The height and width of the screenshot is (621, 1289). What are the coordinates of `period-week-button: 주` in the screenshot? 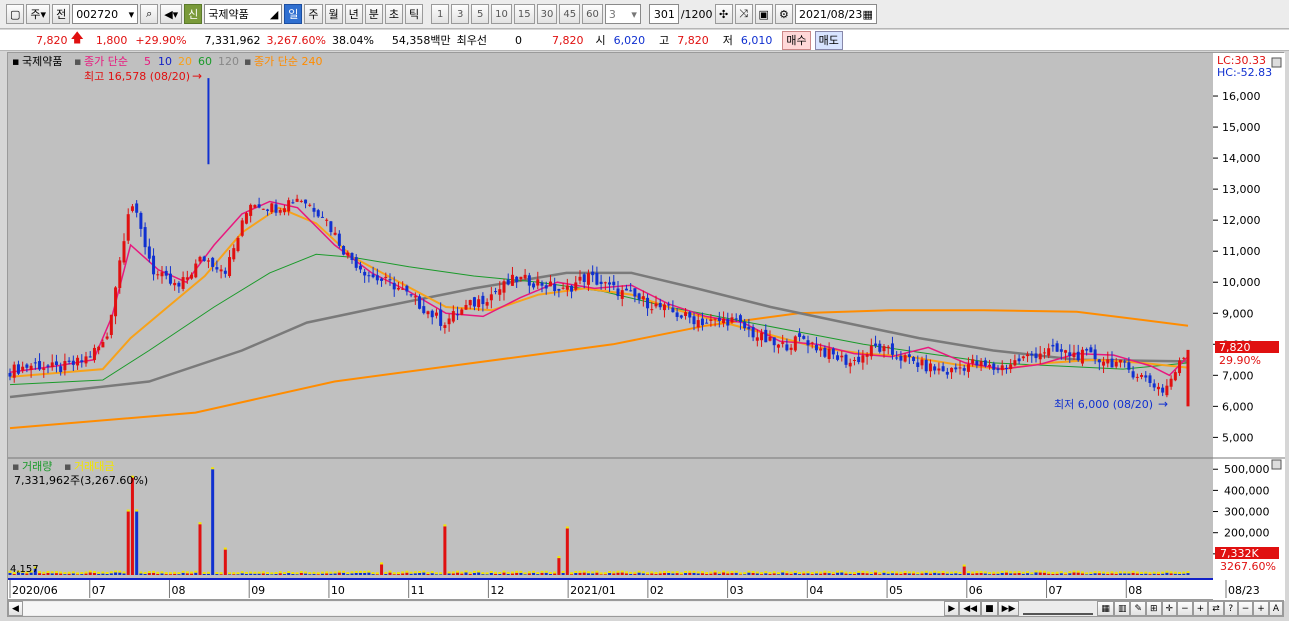 It's located at (313, 14).